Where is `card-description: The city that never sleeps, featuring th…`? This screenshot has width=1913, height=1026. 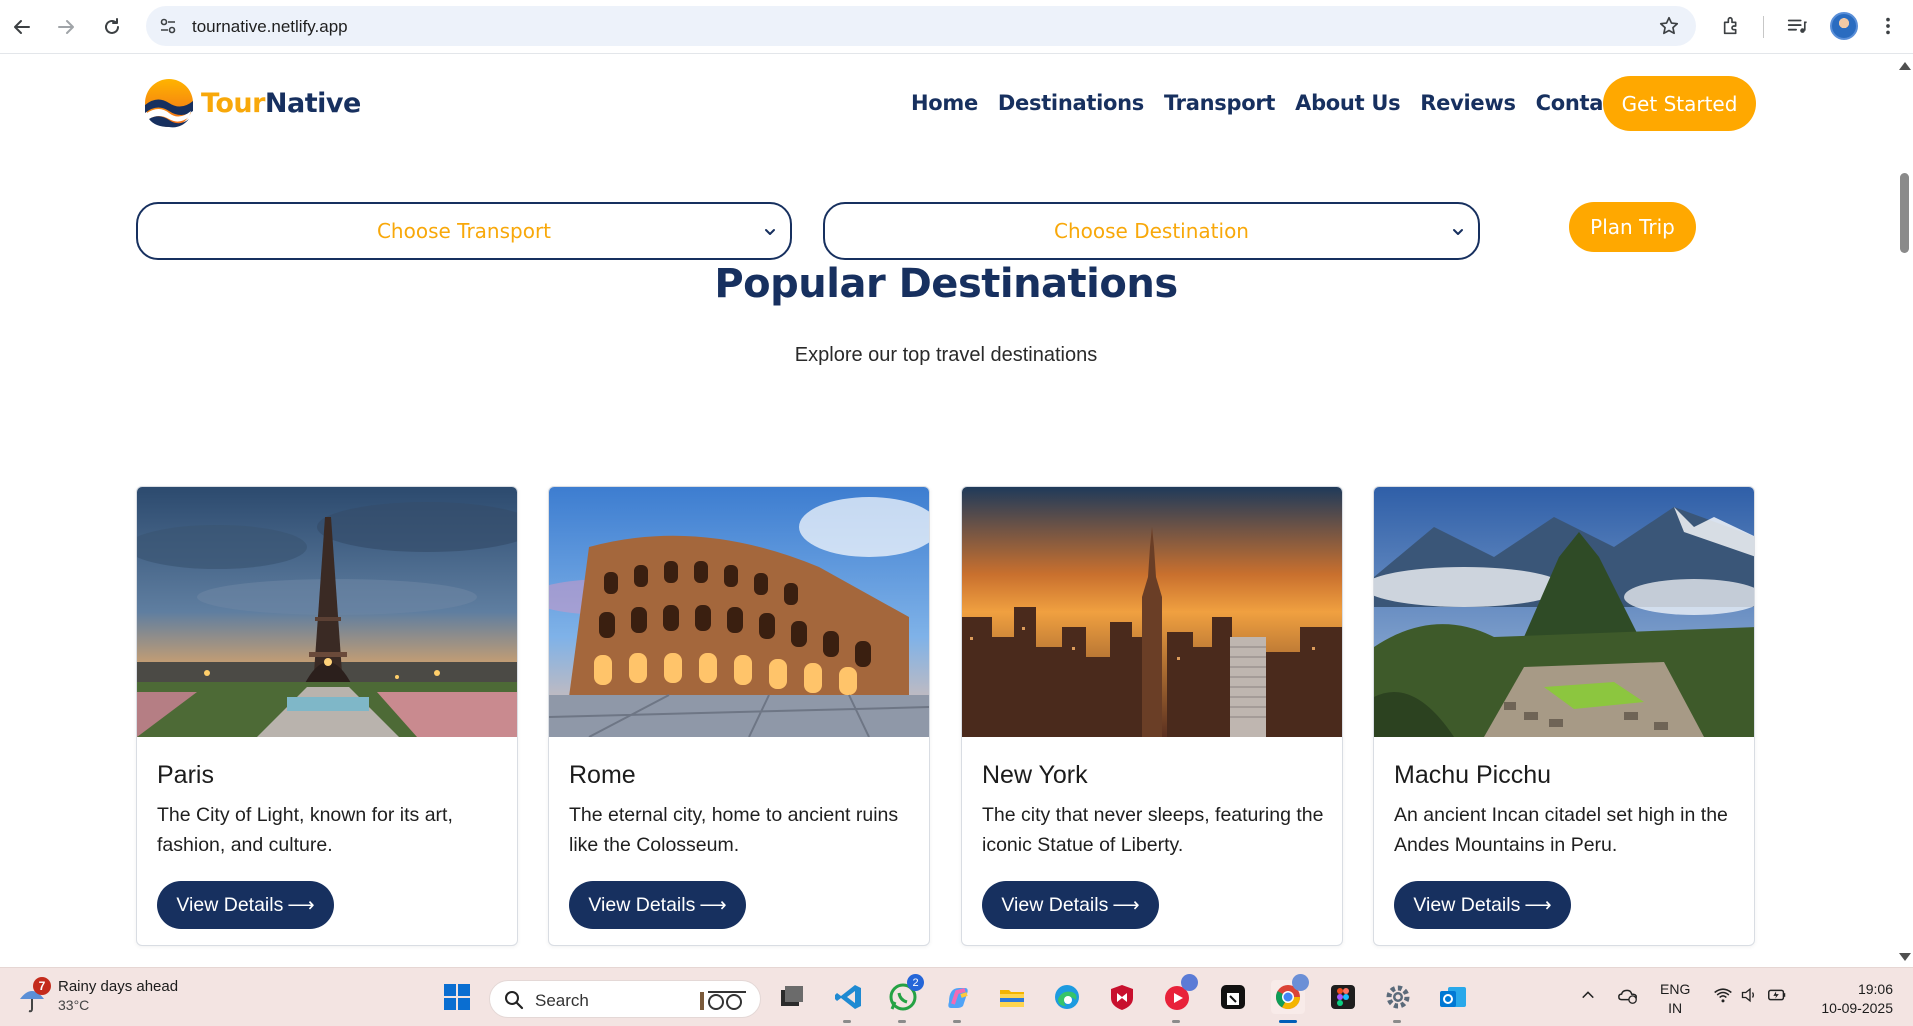
card-description: The city that never sleeps, featuring th… is located at coordinates (1153, 830).